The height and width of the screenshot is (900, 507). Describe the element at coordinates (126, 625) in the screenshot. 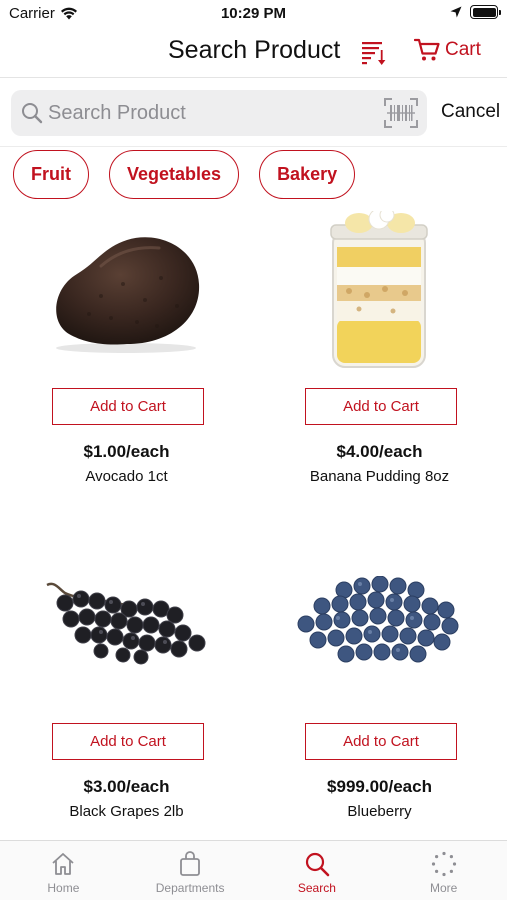

I see `black-grapes-image` at that location.